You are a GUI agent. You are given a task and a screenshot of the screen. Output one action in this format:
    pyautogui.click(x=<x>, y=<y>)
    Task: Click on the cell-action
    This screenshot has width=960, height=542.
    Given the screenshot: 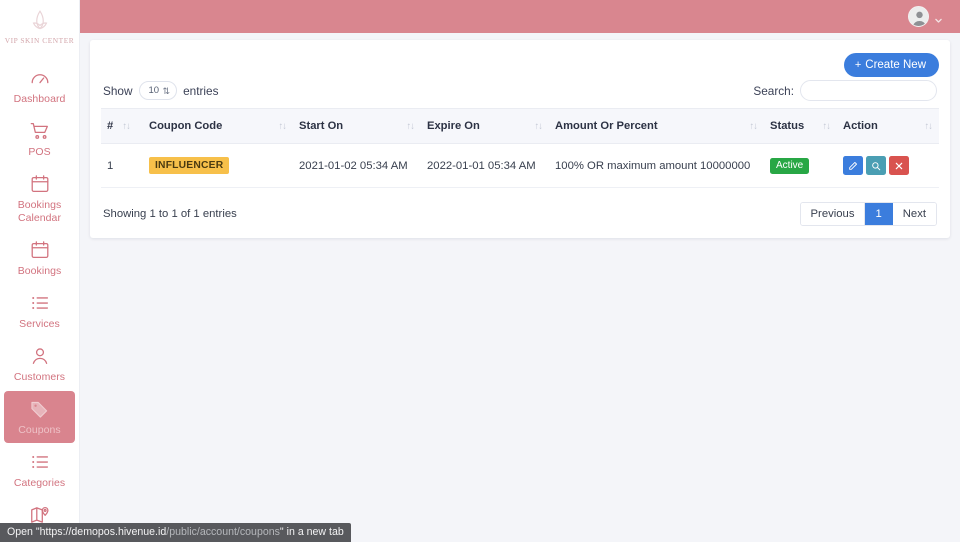 What is the action you would take?
    pyautogui.click(x=888, y=165)
    